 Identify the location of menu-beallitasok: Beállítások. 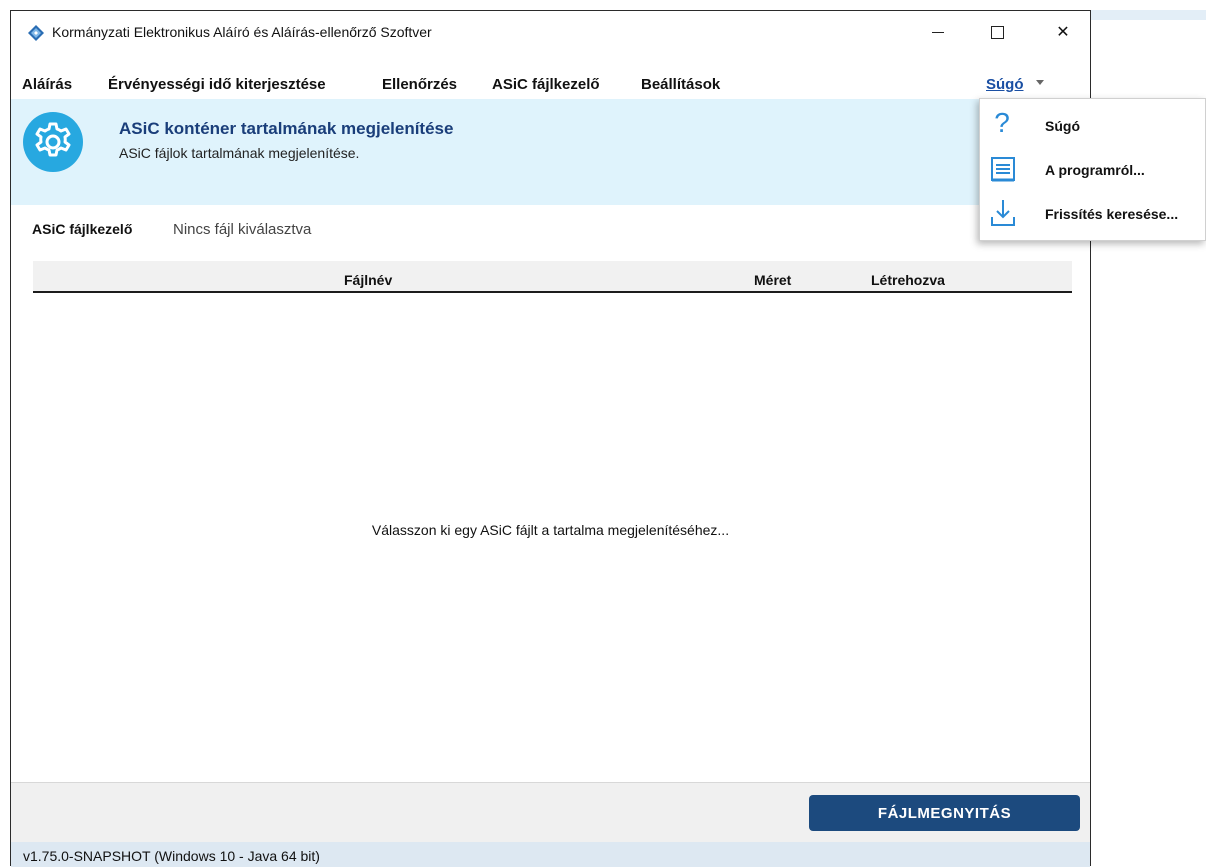
(680, 84).